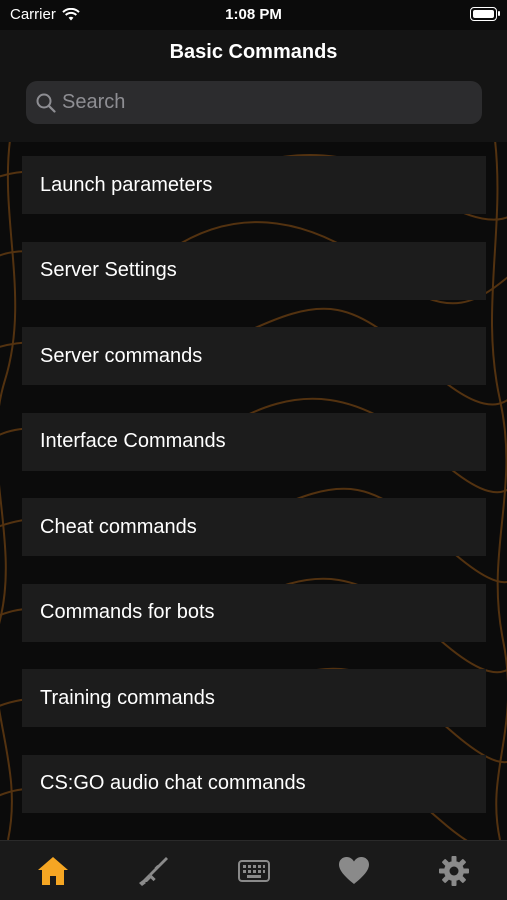 This screenshot has width=507, height=900. I want to click on keyboard-icon, so click(253, 870).